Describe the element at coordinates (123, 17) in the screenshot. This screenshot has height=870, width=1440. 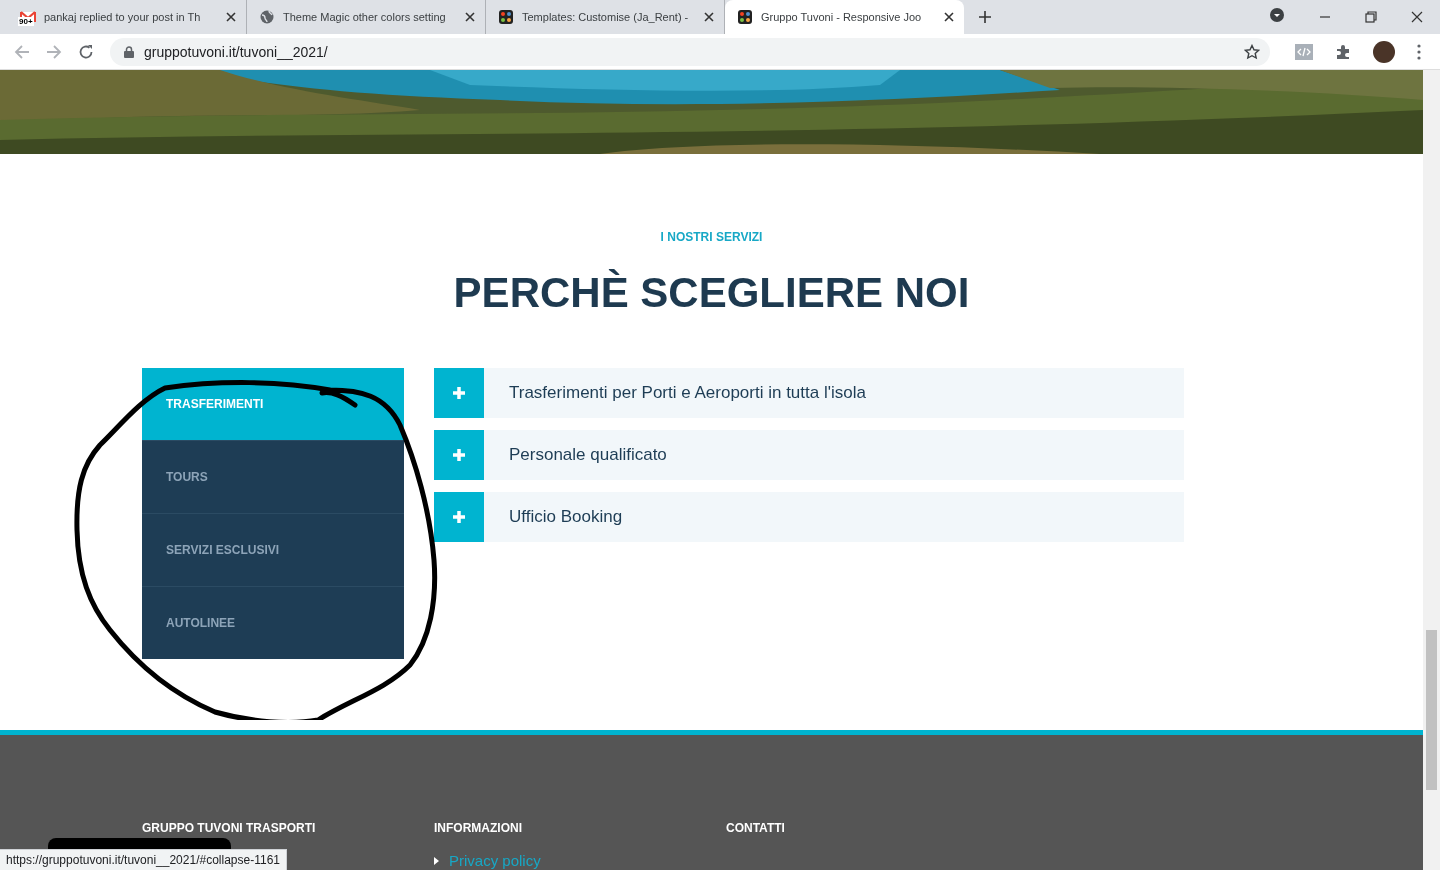
I see `tab-title: pankaj replied to your post in Th` at that location.